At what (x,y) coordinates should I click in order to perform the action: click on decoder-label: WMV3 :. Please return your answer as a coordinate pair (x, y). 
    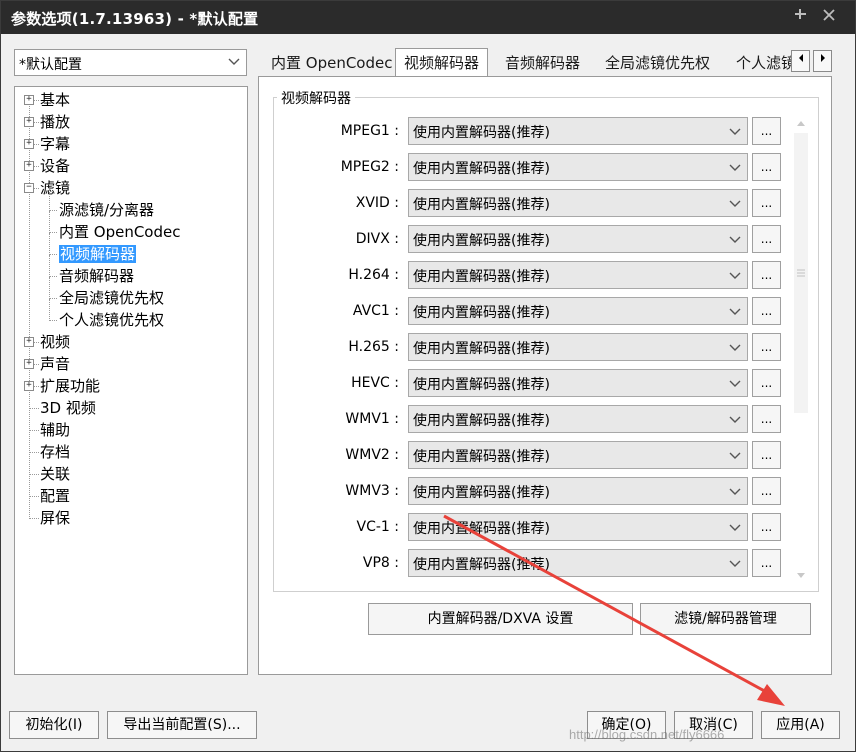
    Looking at the image, I should click on (372, 491).